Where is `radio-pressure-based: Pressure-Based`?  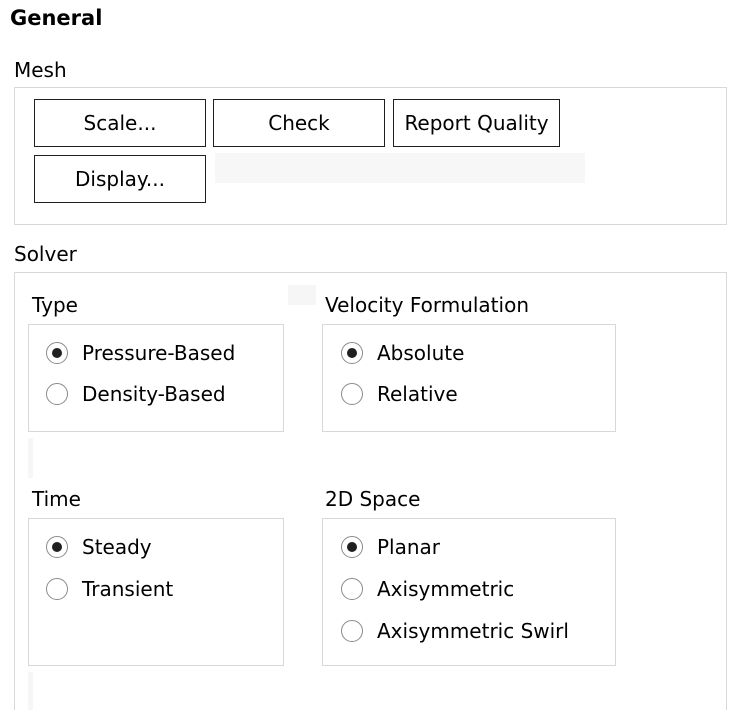
radio-pressure-based: Pressure-Based is located at coordinates (140, 353).